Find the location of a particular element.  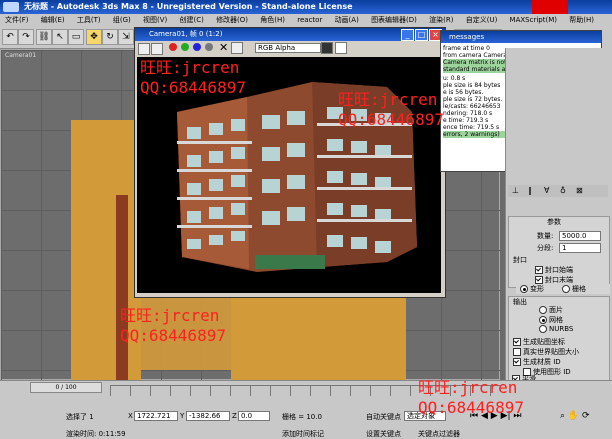

menu-tools: 工具(T) is located at coordinates (89, 20).